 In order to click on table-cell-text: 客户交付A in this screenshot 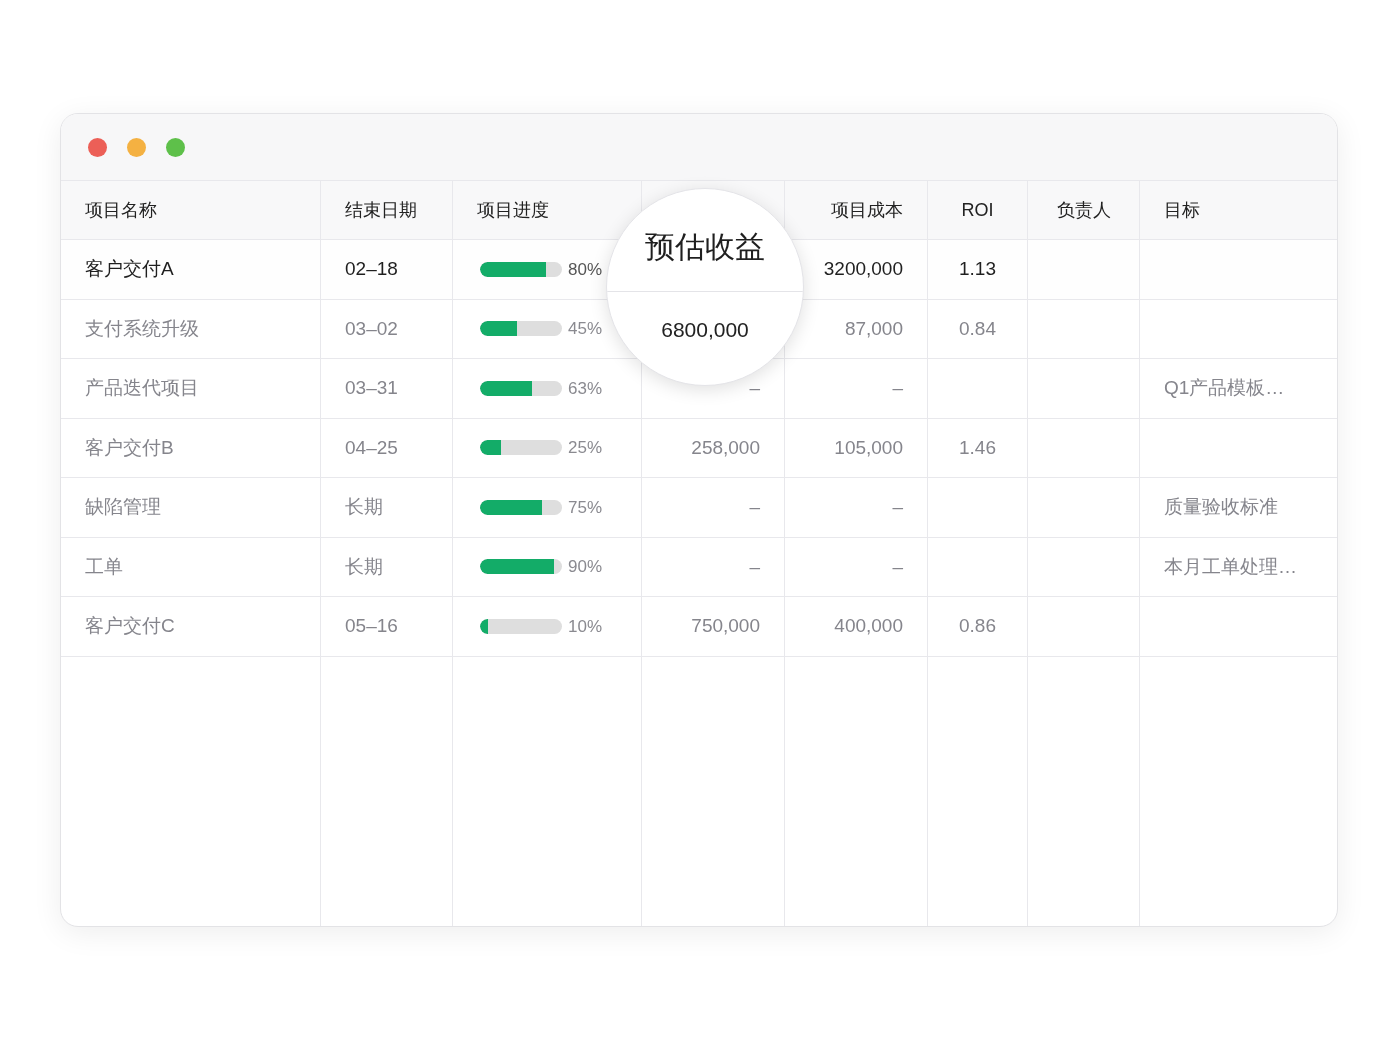, I will do `click(129, 269)`.